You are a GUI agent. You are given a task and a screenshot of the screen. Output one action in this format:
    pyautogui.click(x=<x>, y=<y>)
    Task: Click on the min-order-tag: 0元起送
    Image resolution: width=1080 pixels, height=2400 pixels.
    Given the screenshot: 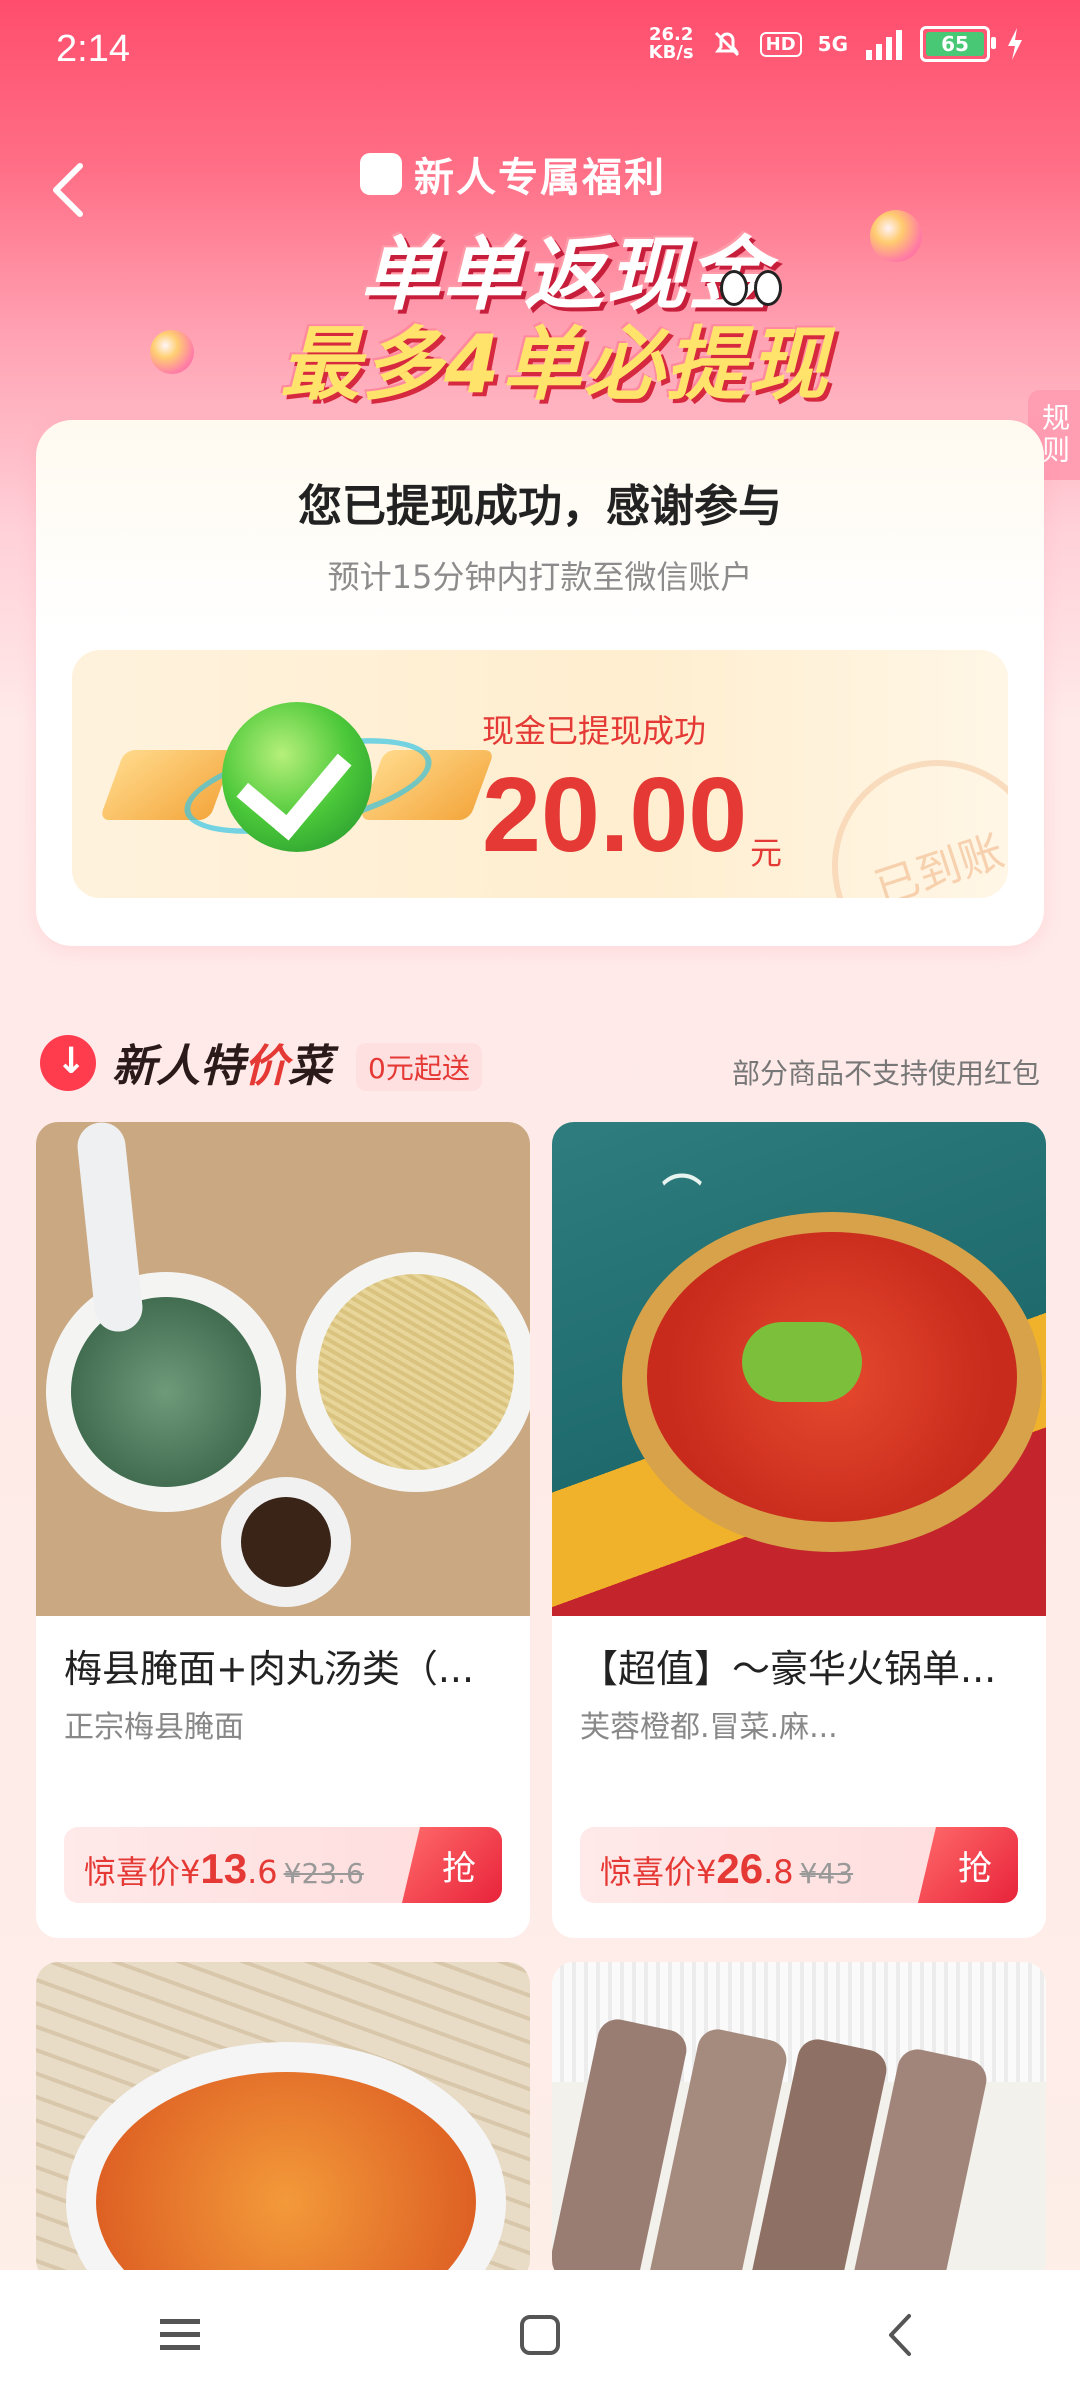 What is the action you would take?
    pyautogui.click(x=419, y=1067)
    